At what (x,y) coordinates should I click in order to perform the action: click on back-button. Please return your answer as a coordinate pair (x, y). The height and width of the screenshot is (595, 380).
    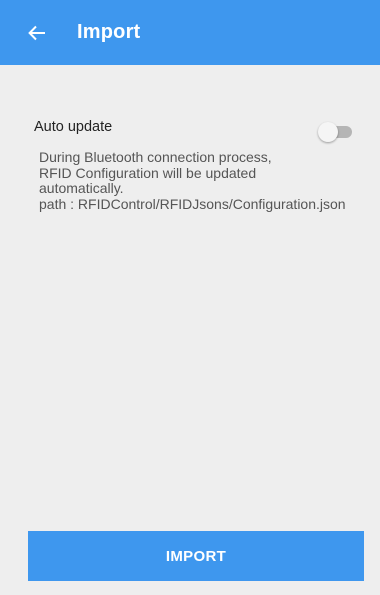
    Looking at the image, I should click on (37, 33).